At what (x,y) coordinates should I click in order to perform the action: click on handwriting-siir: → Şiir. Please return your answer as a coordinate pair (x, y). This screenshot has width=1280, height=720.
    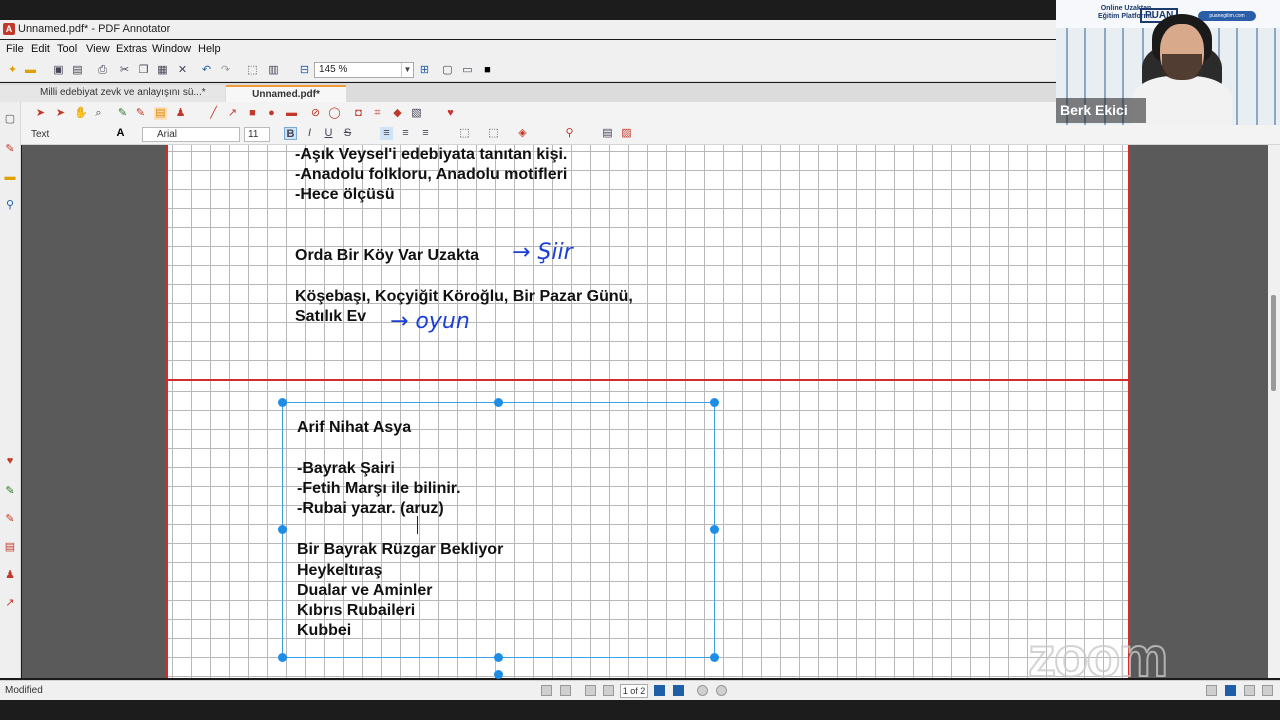
    Looking at the image, I should click on (542, 252).